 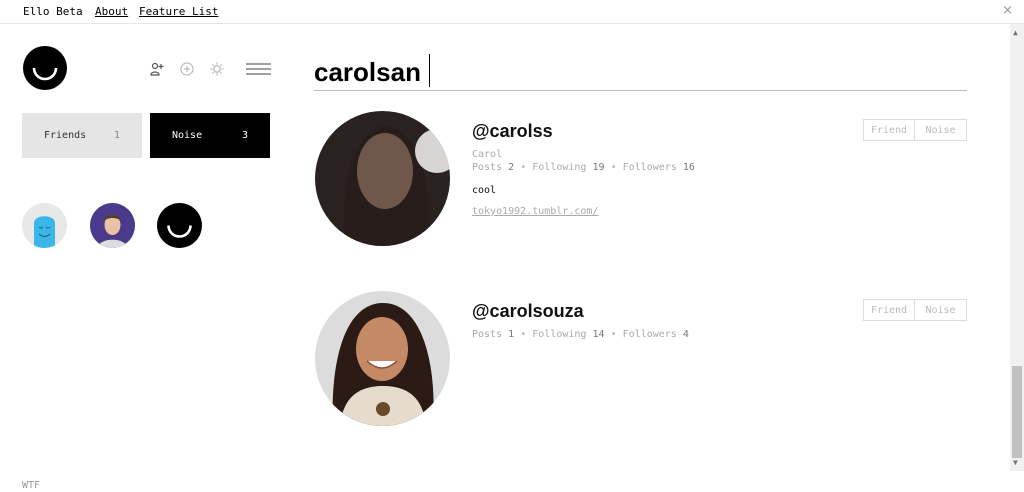 What do you see at coordinates (484, 190) in the screenshot?
I see `result-bio: cool` at bounding box center [484, 190].